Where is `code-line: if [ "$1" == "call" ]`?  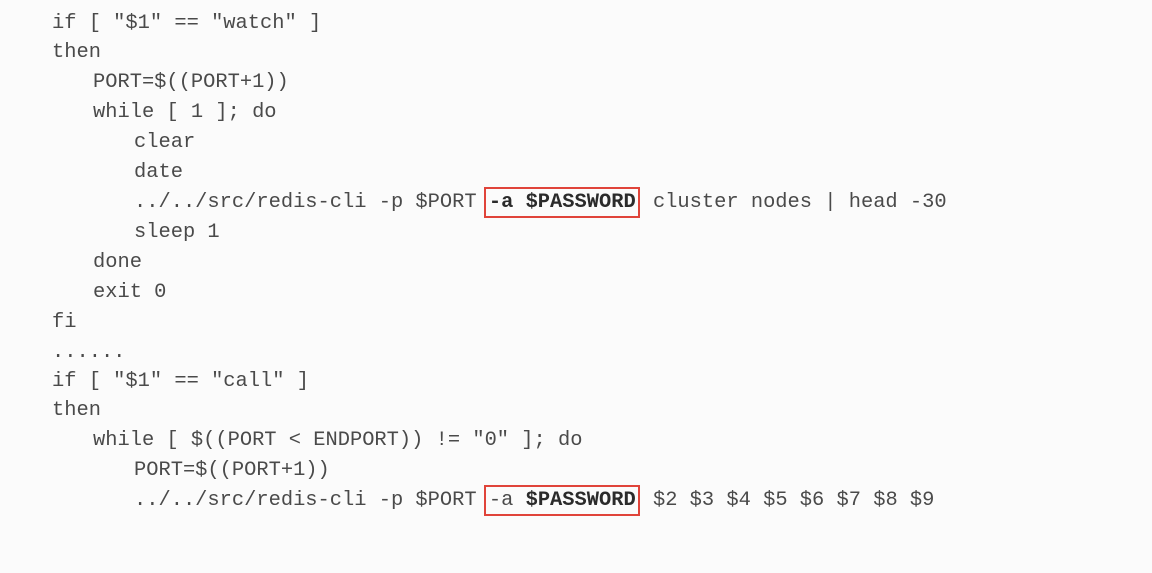 code-line: if [ "$1" == "call" ] is located at coordinates (180, 382).